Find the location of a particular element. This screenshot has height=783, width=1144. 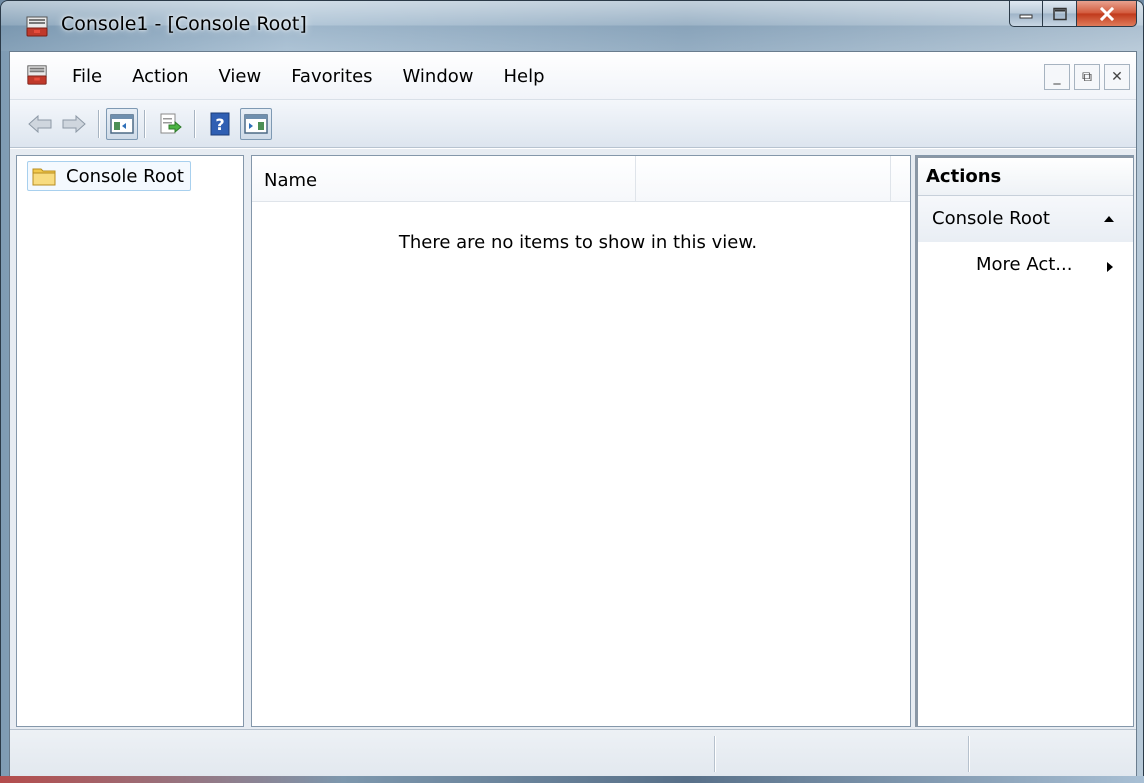

help-button: ? is located at coordinates (220, 124).